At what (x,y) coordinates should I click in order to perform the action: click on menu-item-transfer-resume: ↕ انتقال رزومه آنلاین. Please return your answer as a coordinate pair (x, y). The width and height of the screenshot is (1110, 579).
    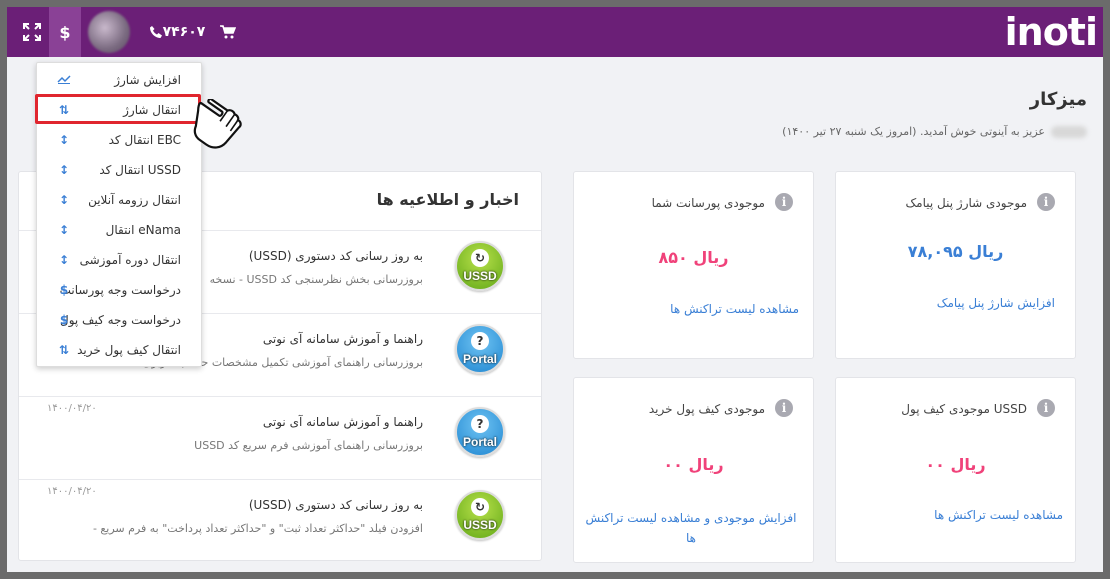
    Looking at the image, I should click on (119, 200).